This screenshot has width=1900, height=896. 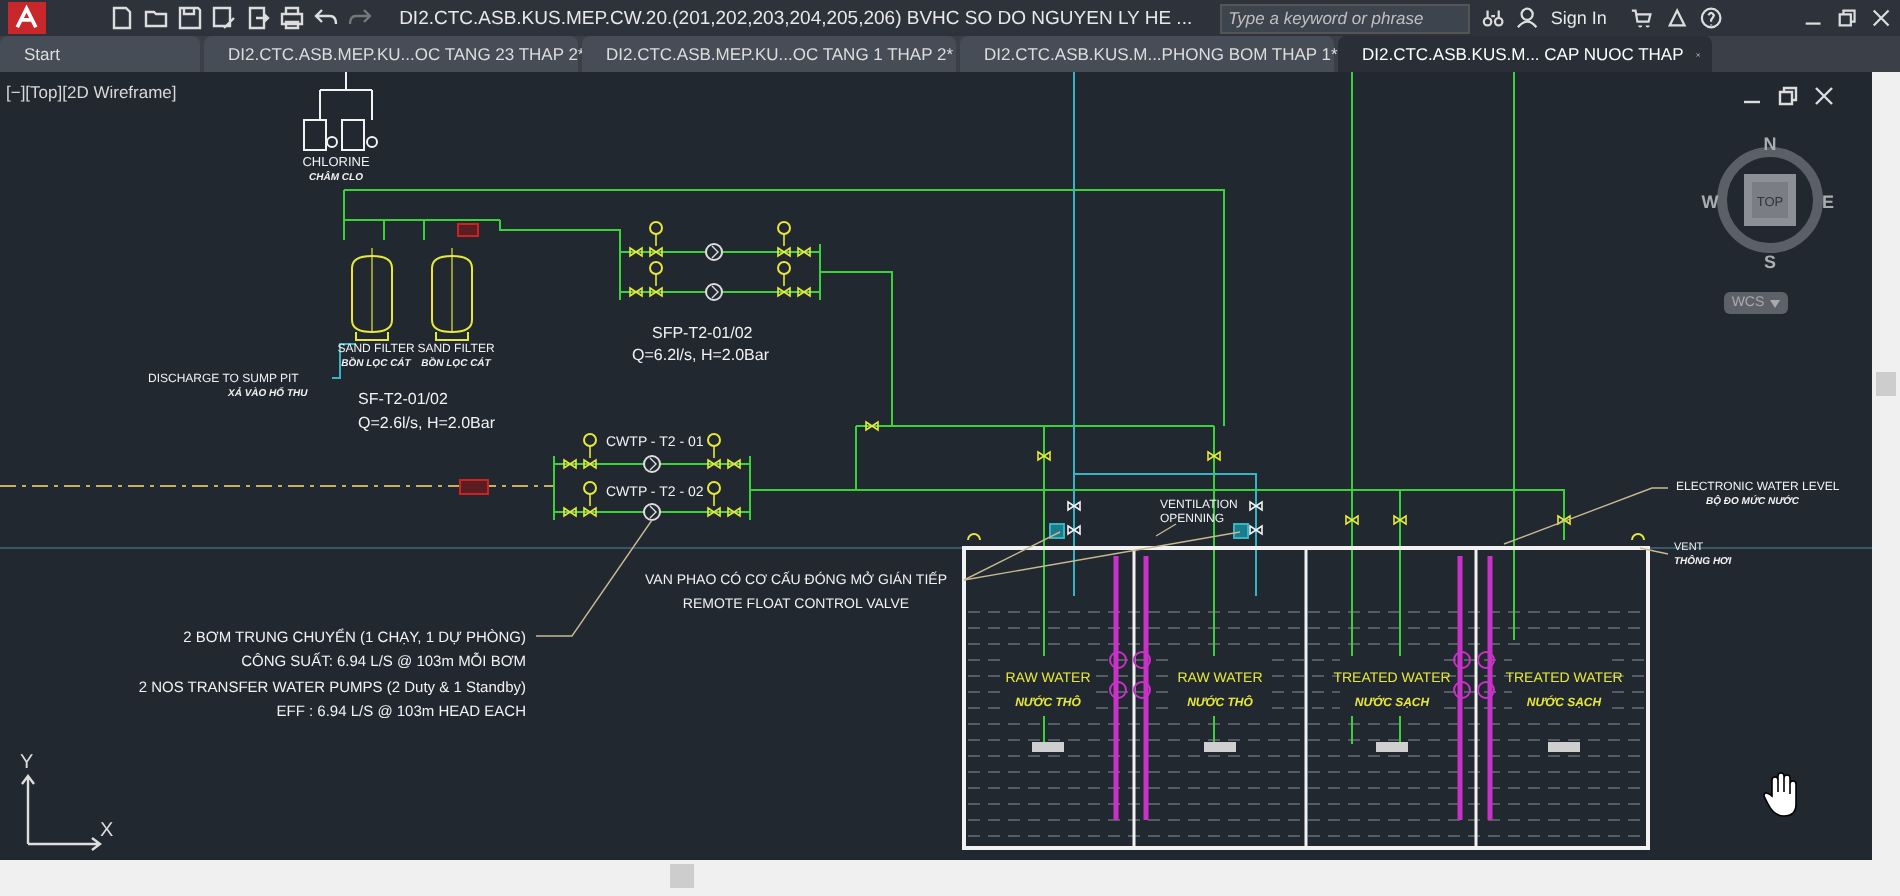 I want to click on axis-label: X, so click(x=107, y=831).